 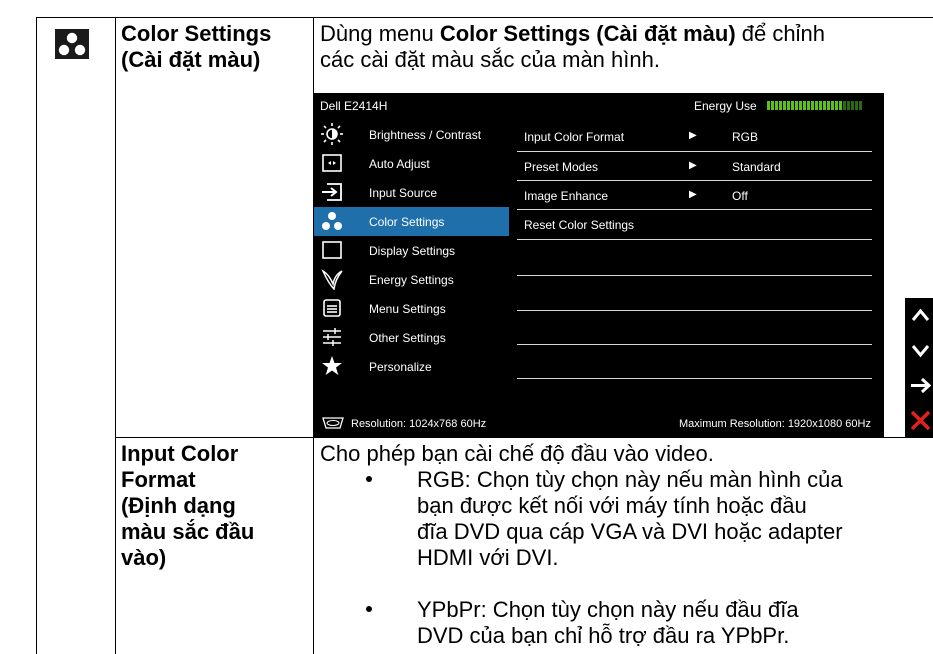 I want to click on table-row-divider, so click(x=524, y=437).